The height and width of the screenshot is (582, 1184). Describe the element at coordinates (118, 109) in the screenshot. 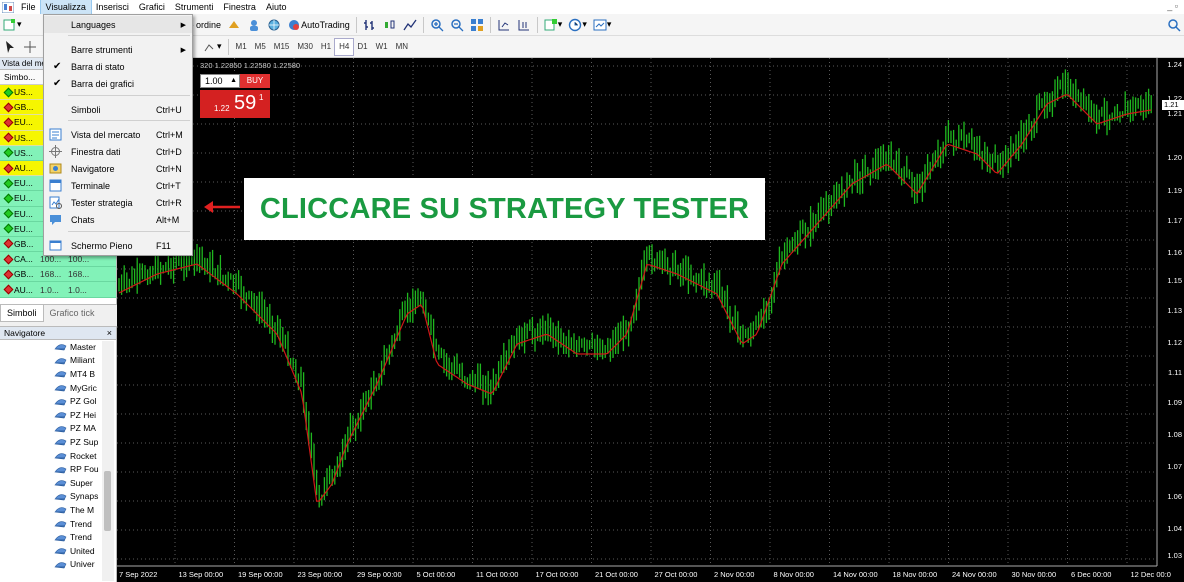

I see `menu-item-simboli: Simboli Ctrl+U` at that location.